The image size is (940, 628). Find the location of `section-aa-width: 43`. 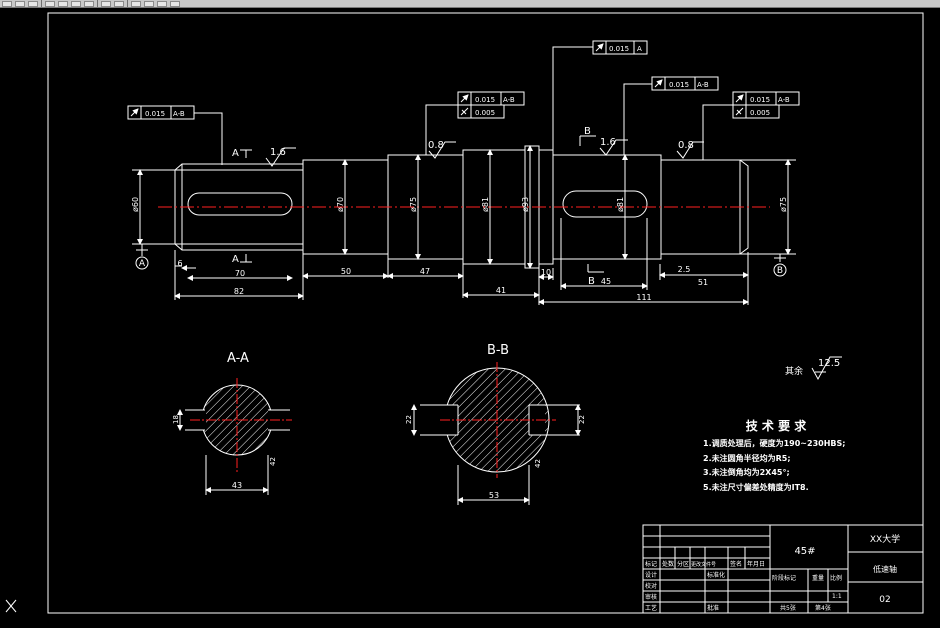

section-aa-width: 43 is located at coordinates (237, 485).